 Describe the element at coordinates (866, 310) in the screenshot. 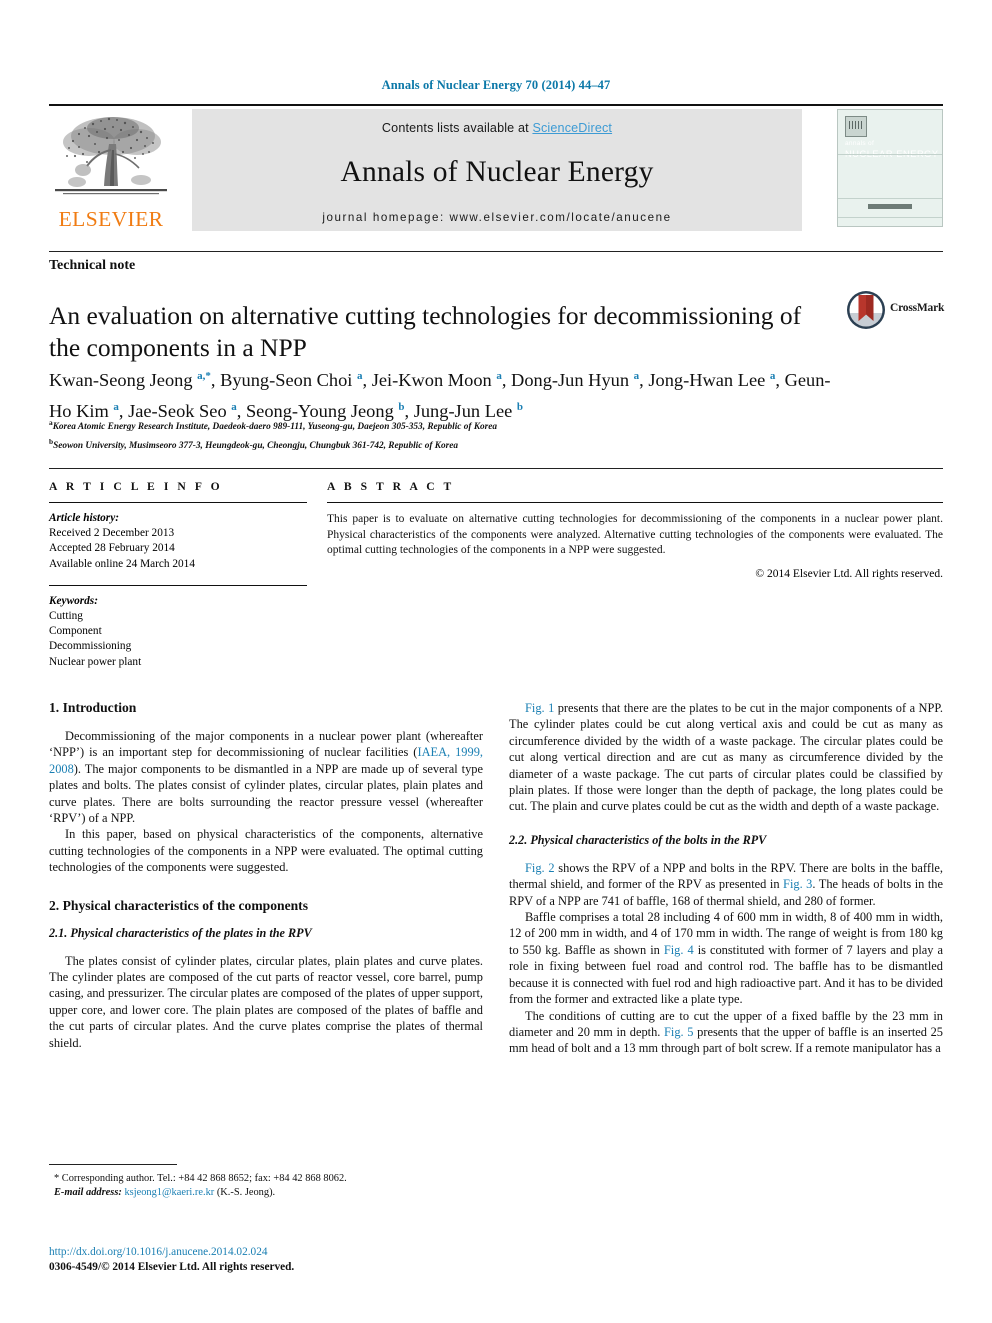

I see `crossmark-icon` at that location.